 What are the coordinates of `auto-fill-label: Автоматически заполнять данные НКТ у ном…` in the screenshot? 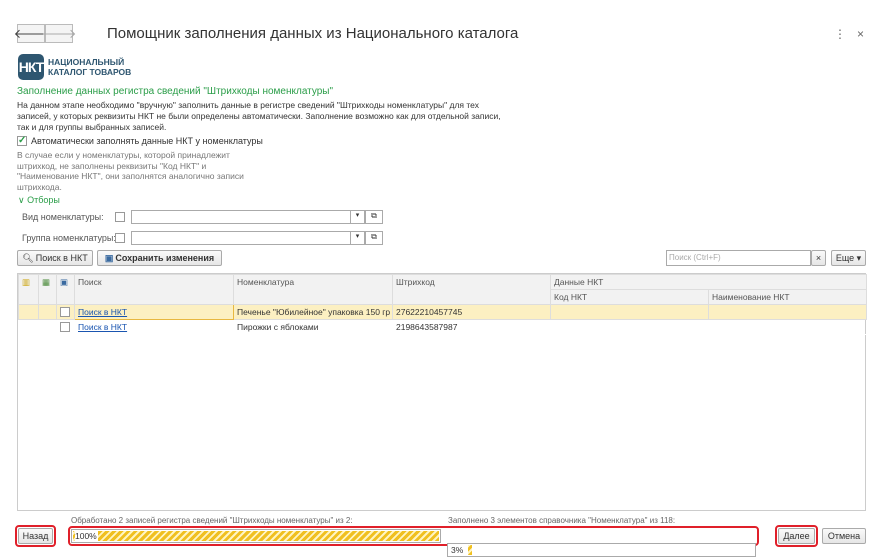 It's located at (147, 141).